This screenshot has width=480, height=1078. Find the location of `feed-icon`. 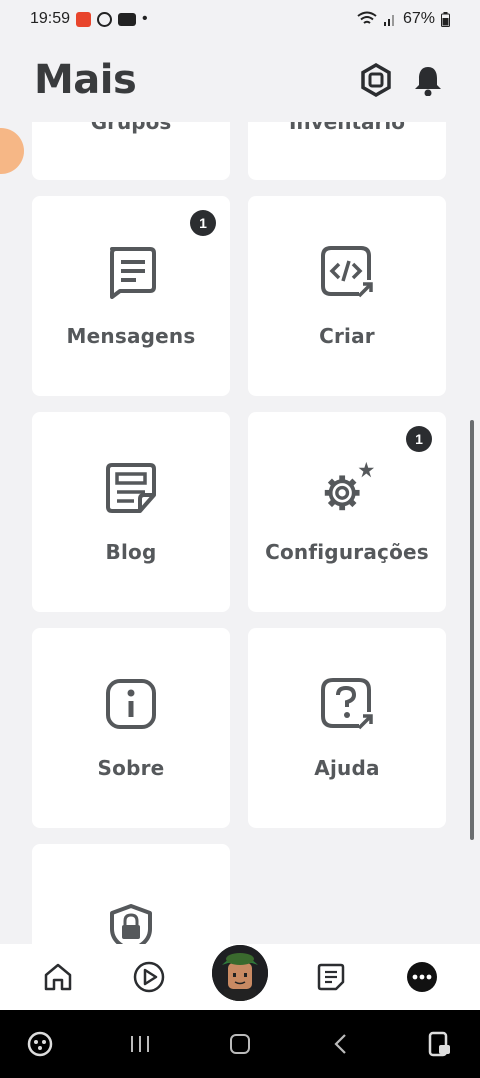

feed-icon is located at coordinates (331, 977).